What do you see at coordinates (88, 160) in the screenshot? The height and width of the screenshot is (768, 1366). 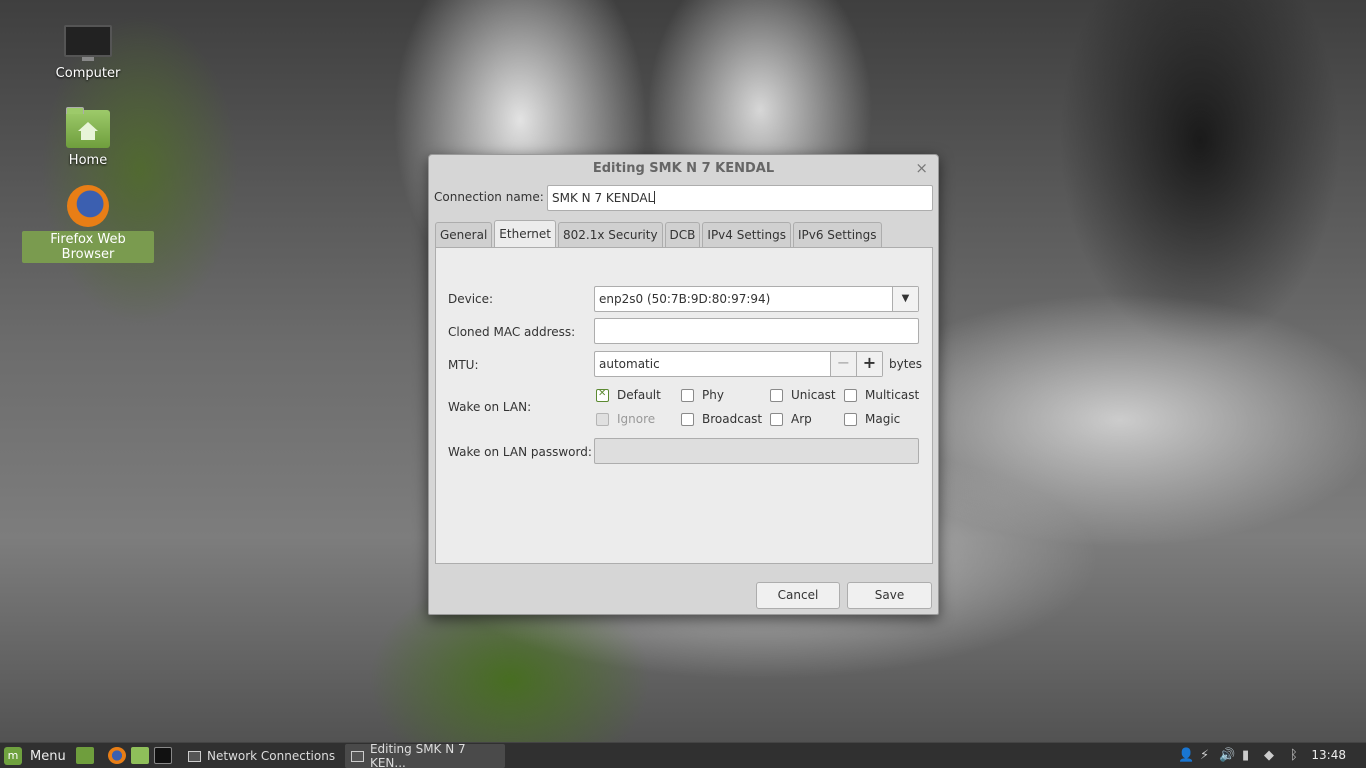 I see `desktop-icon-label: Home` at bounding box center [88, 160].